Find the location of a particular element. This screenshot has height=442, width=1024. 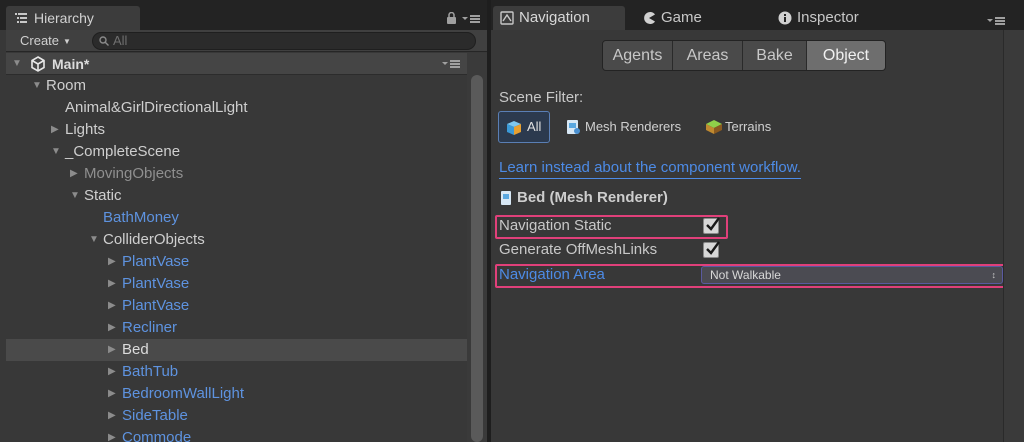

tree-item-label: BedroomWallLight is located at coordinates (183, 393).